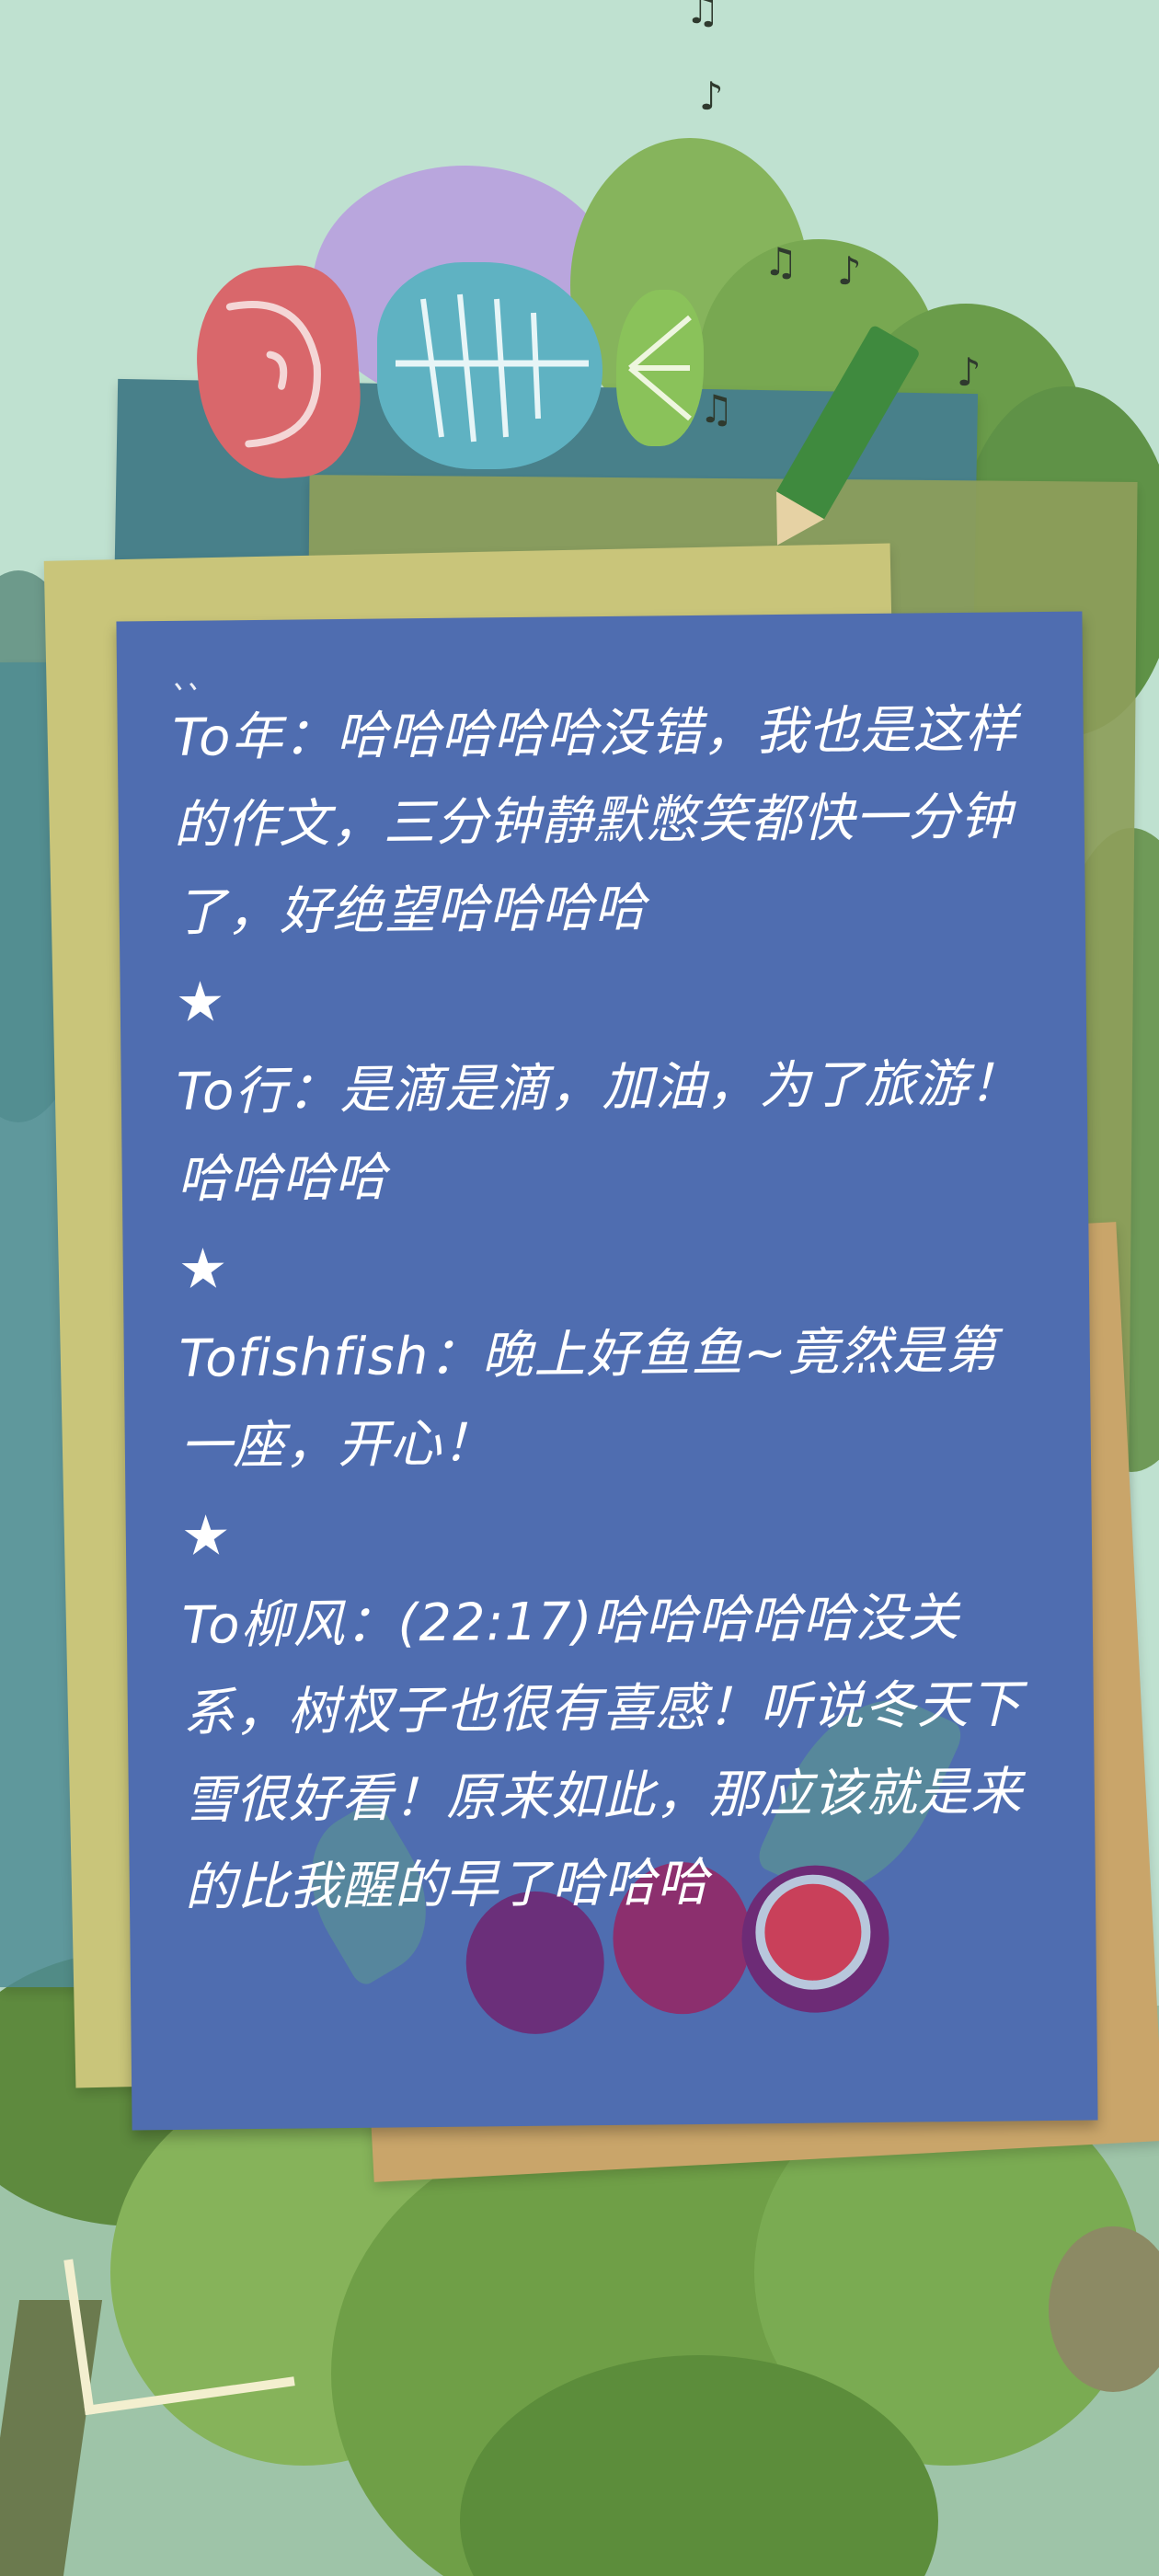 The height and width of the screenshot is (2576, 1159). I want to click on fish-bone-icon, so click(492, 368).